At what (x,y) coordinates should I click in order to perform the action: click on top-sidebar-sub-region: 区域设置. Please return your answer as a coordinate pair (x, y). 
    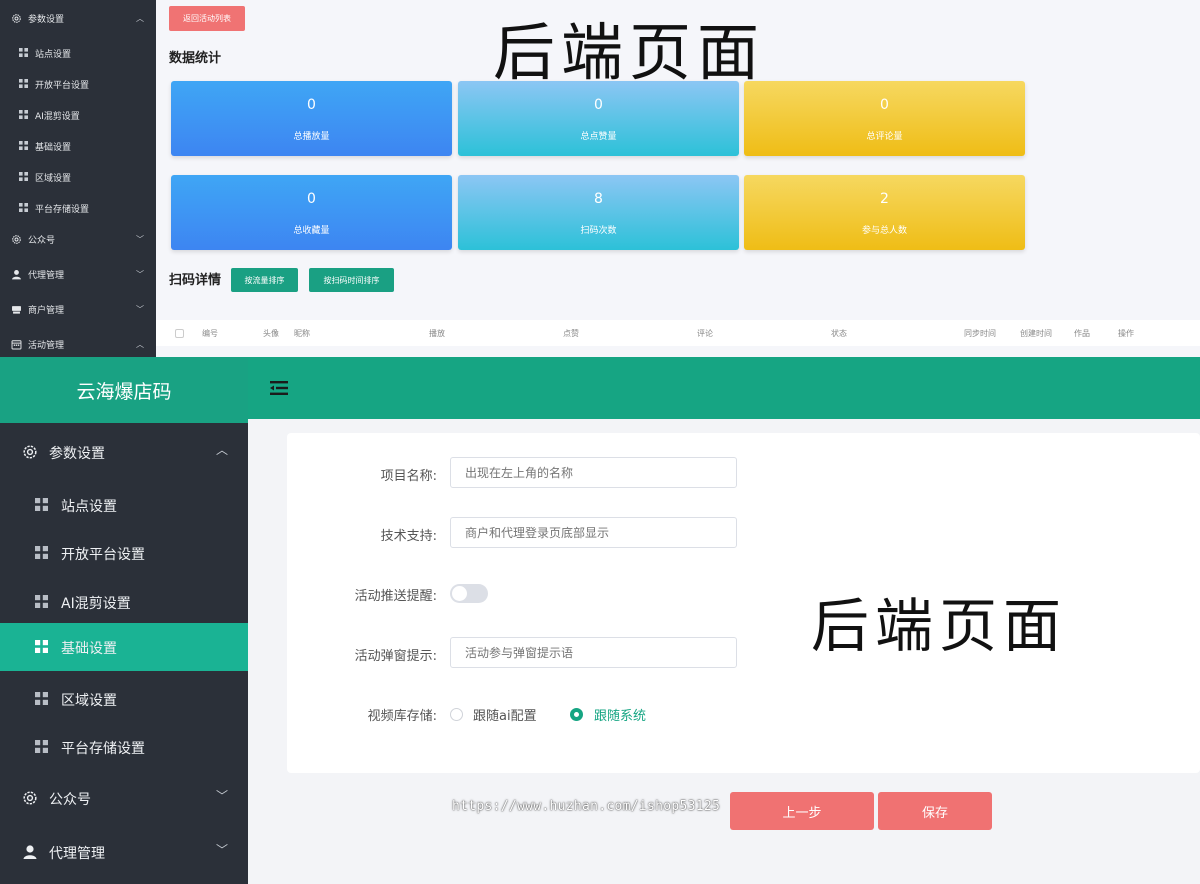
    Looking at the image, I should click on (78, 177).